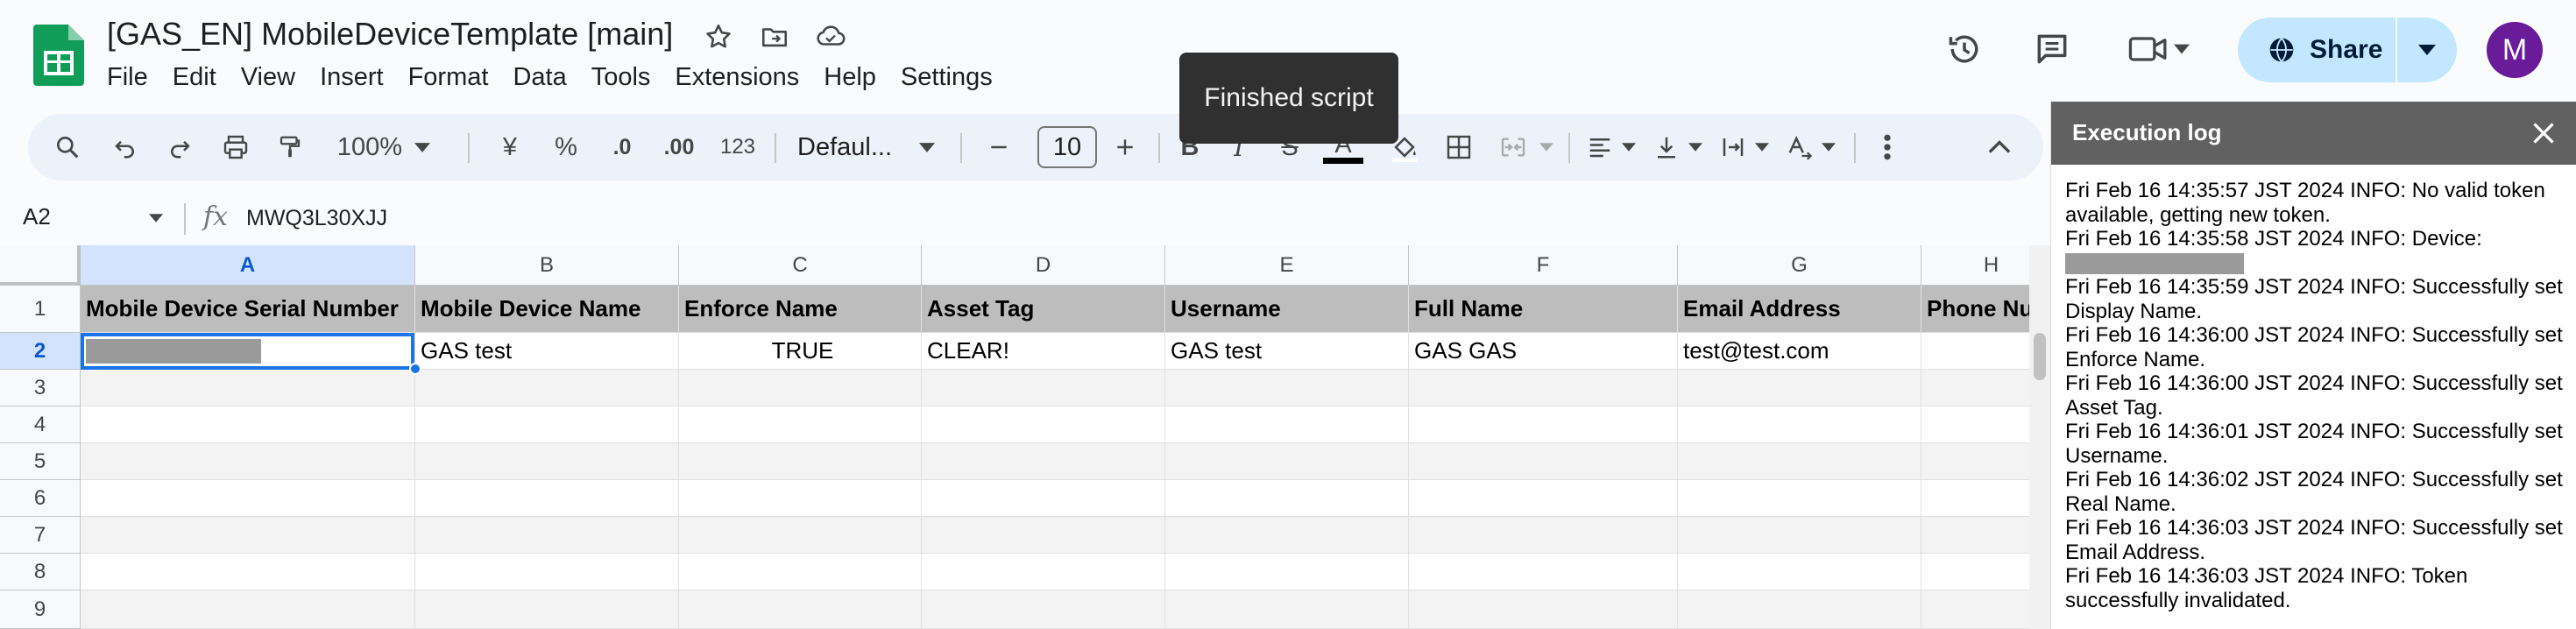 The height and width of the screenshot is (629, 2576). Describe the element at coordinates (547, 572) in the screenshot. I see `cell-b8` at that location.